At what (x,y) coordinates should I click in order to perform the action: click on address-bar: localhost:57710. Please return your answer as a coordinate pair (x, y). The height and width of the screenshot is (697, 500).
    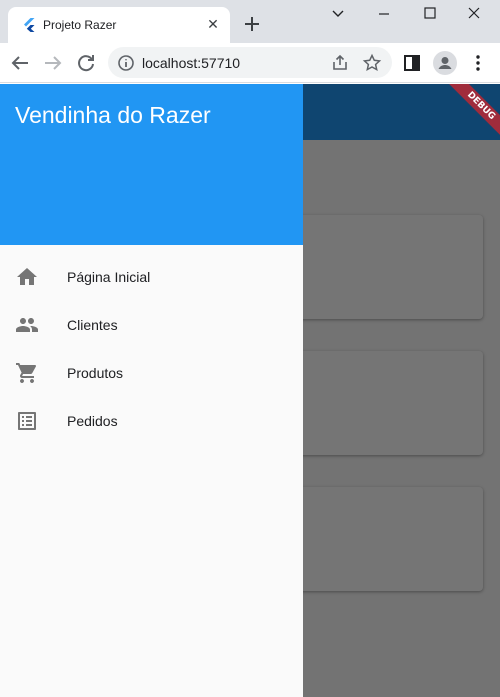
    Looking at the image, I should click on (250, 62).